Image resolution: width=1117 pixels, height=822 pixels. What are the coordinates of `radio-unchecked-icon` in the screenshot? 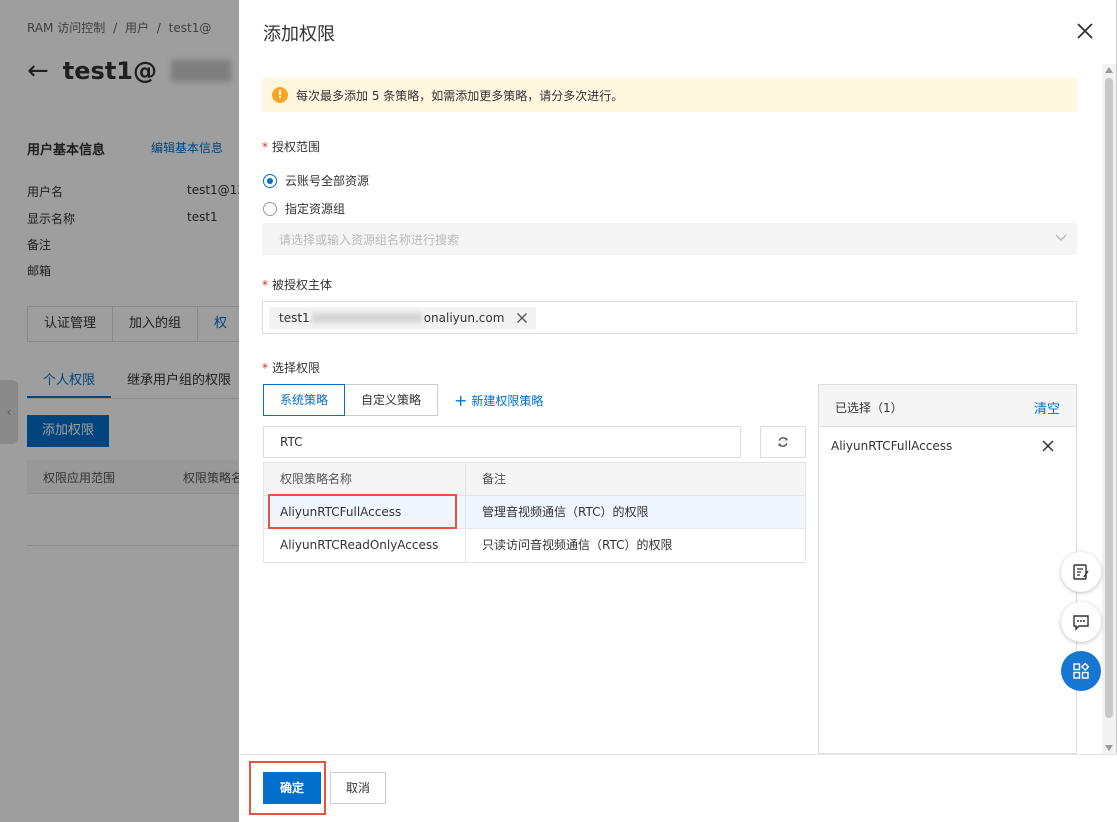 It's located at (270, 208).